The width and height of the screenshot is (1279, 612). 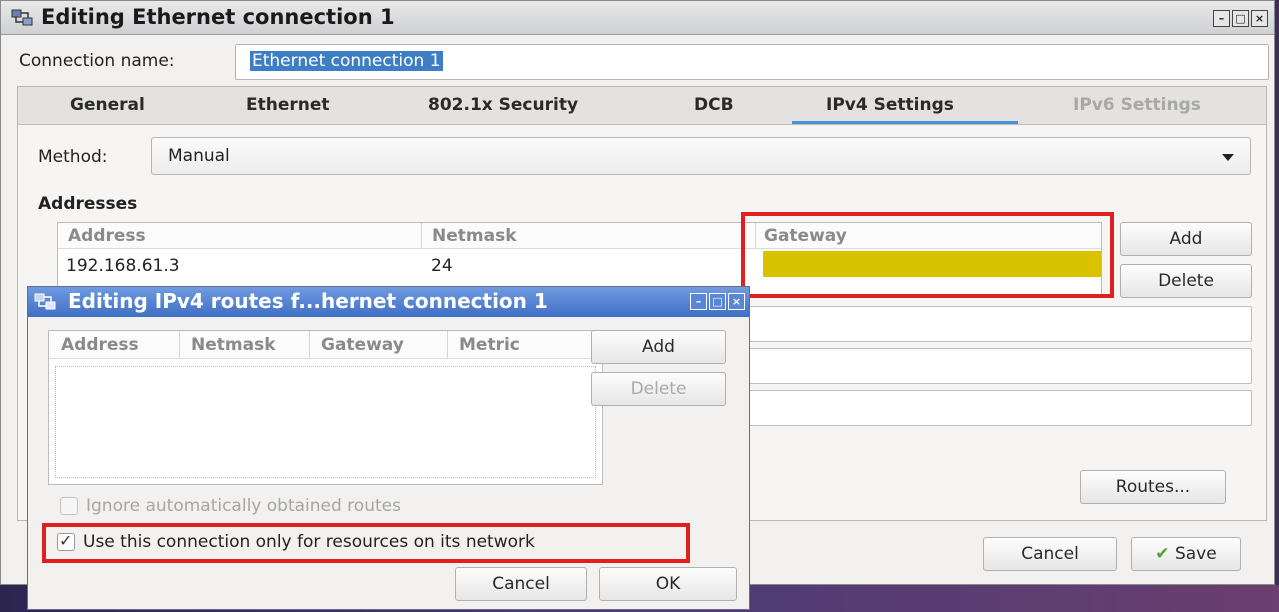 I want to click on delete-route-button: Delete, so click(x=658, y=389).